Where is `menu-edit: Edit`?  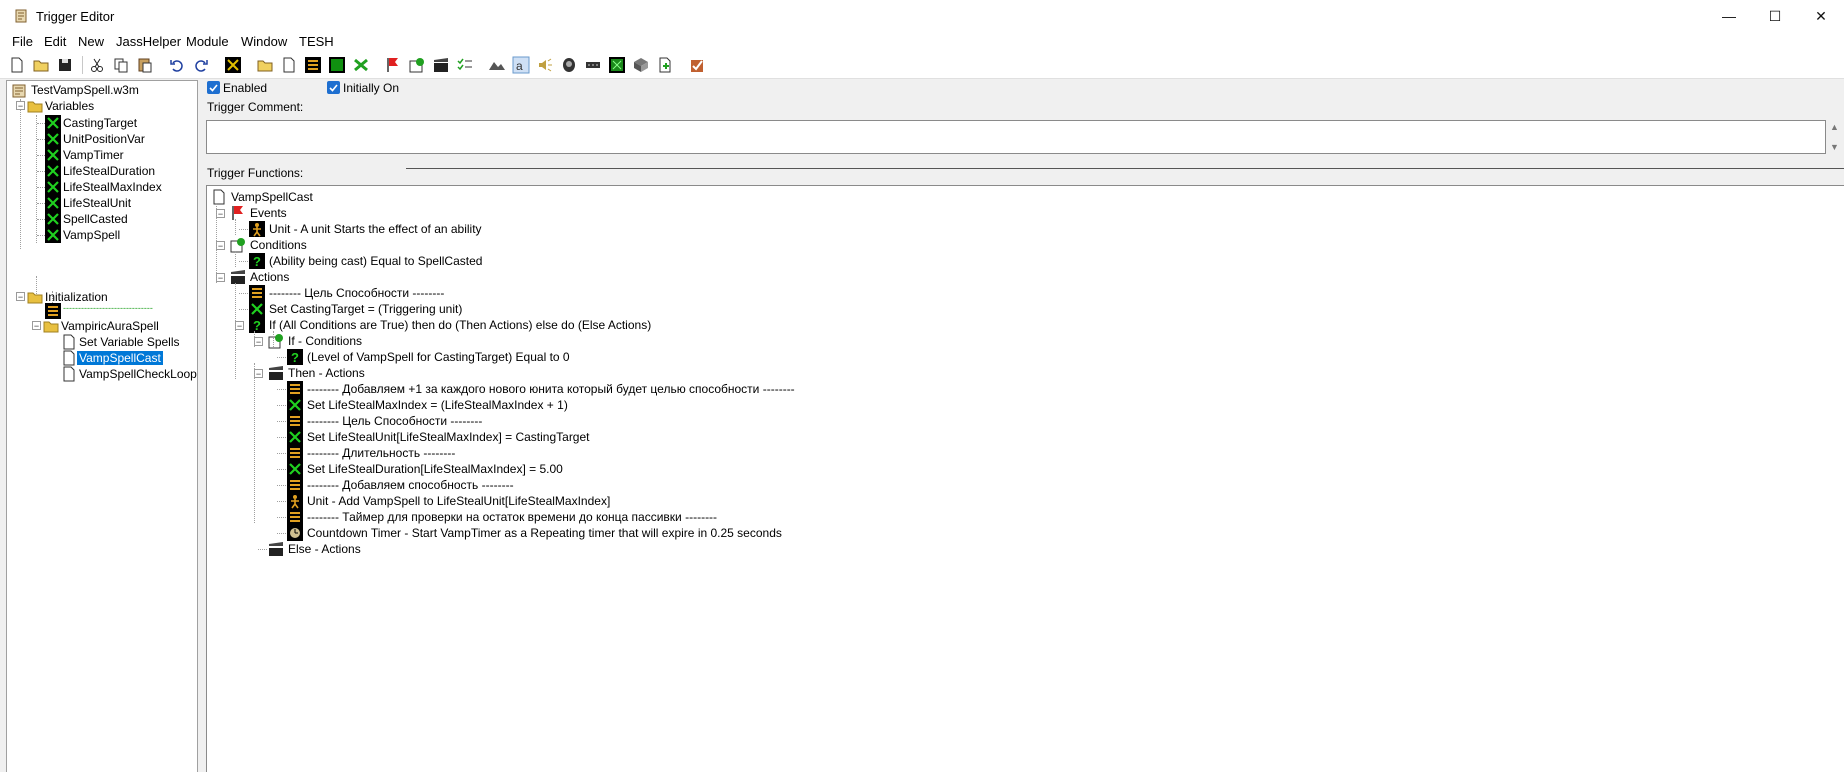
menu-edit: Edit is located at coordinates (55, 41).